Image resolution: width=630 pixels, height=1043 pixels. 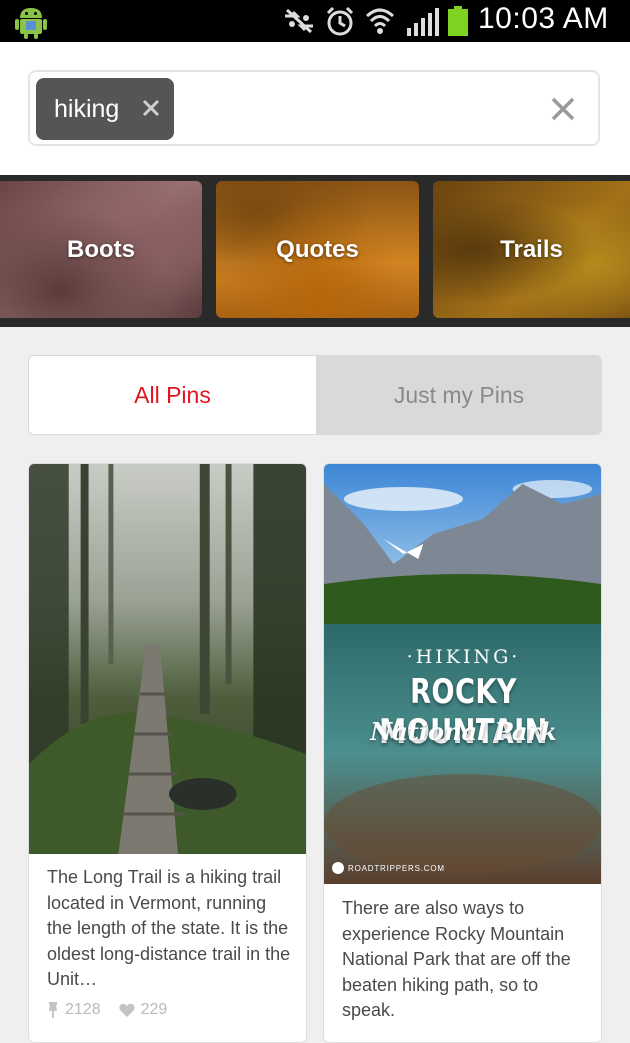 I want to click on guided-search-bar: Boots Quotes Trails, so click(x=315, y=251).